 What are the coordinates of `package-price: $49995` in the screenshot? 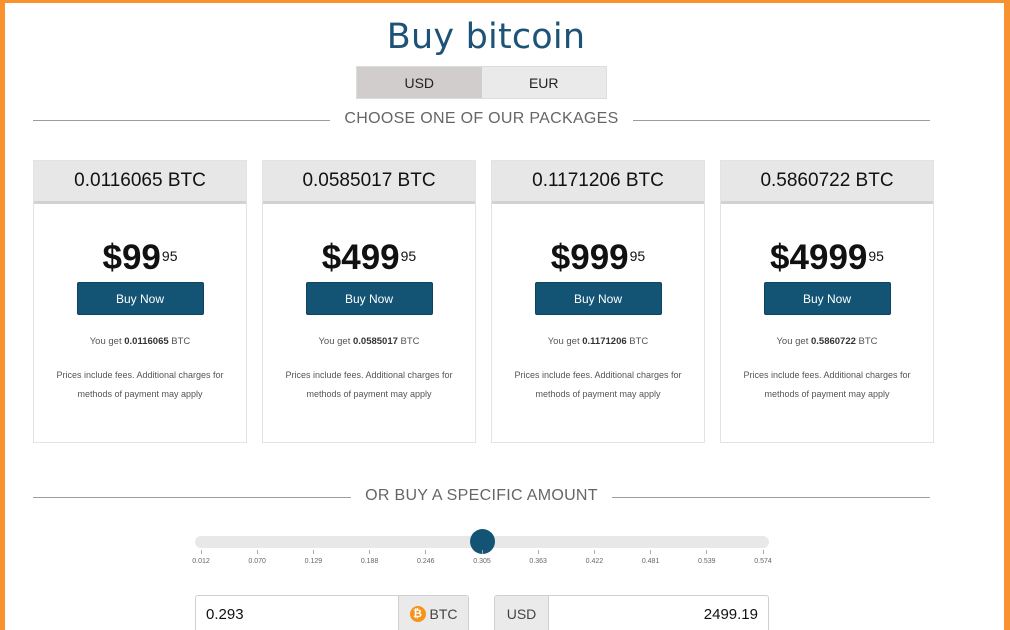 It's located at (369, 258).